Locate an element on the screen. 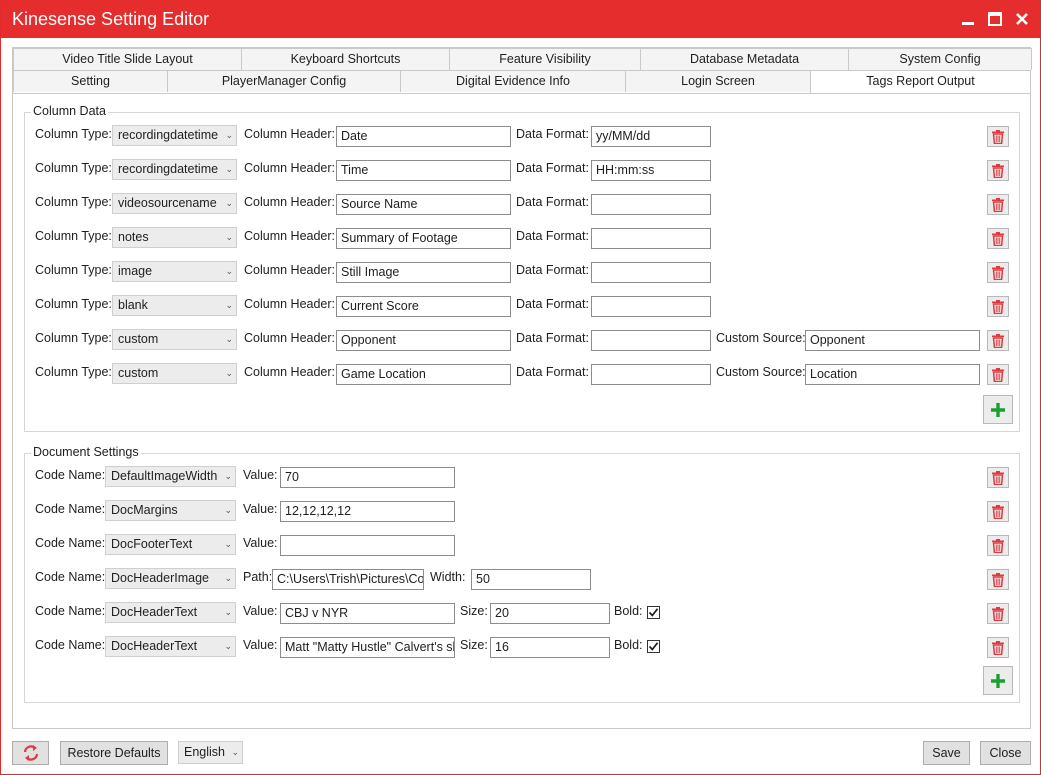  check-icon is located at coordinates (653, 646).